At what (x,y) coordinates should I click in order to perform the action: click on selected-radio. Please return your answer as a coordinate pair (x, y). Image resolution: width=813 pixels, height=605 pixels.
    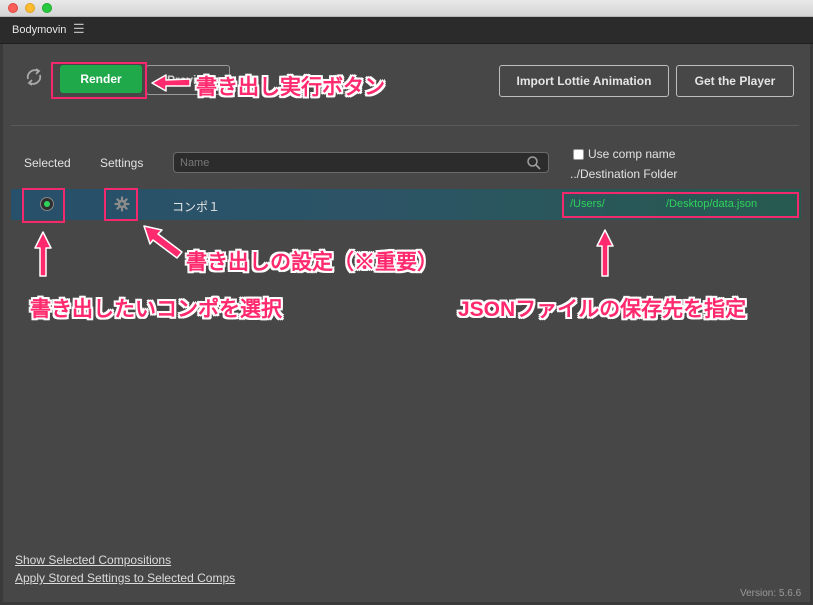
    Looking at the image, I should click on (47, 204).